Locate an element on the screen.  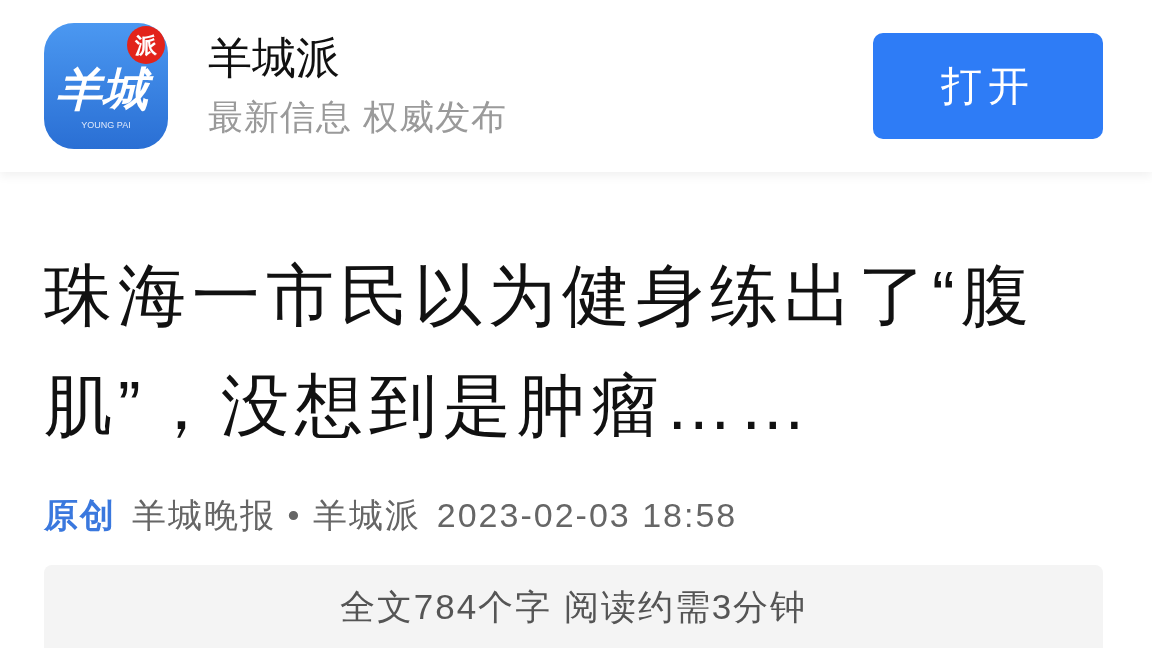
reading-time-bar: 全文784个字 阅读约需3分钟 is located at coordinates (573, 606).